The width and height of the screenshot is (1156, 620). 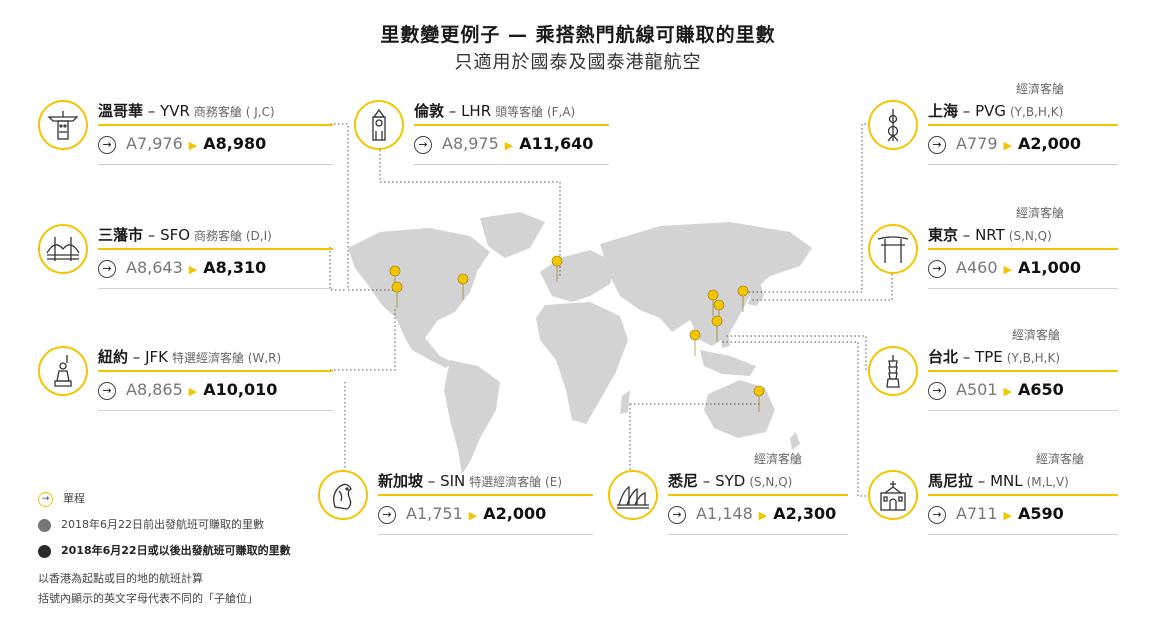 I want to click on pearl-tower-icon, so click(x=893, y=125).